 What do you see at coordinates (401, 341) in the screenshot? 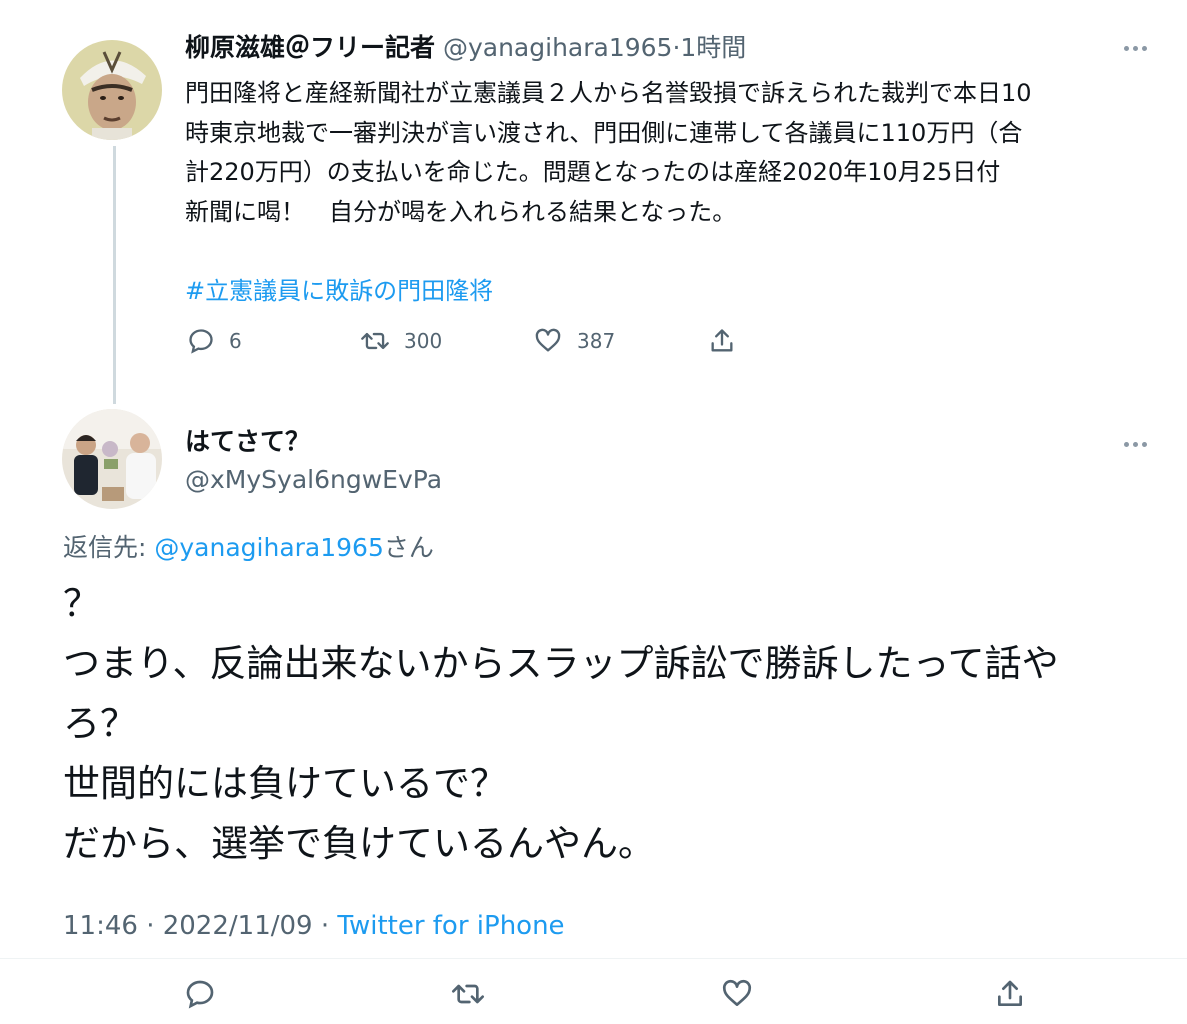
I see `tweet1-retweet-button: 300` at bounding box center [401, 341].